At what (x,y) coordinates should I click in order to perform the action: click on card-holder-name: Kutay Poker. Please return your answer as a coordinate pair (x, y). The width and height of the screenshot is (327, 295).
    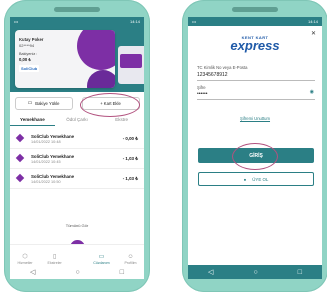
    Looking at the image, I should click on (31, 39).